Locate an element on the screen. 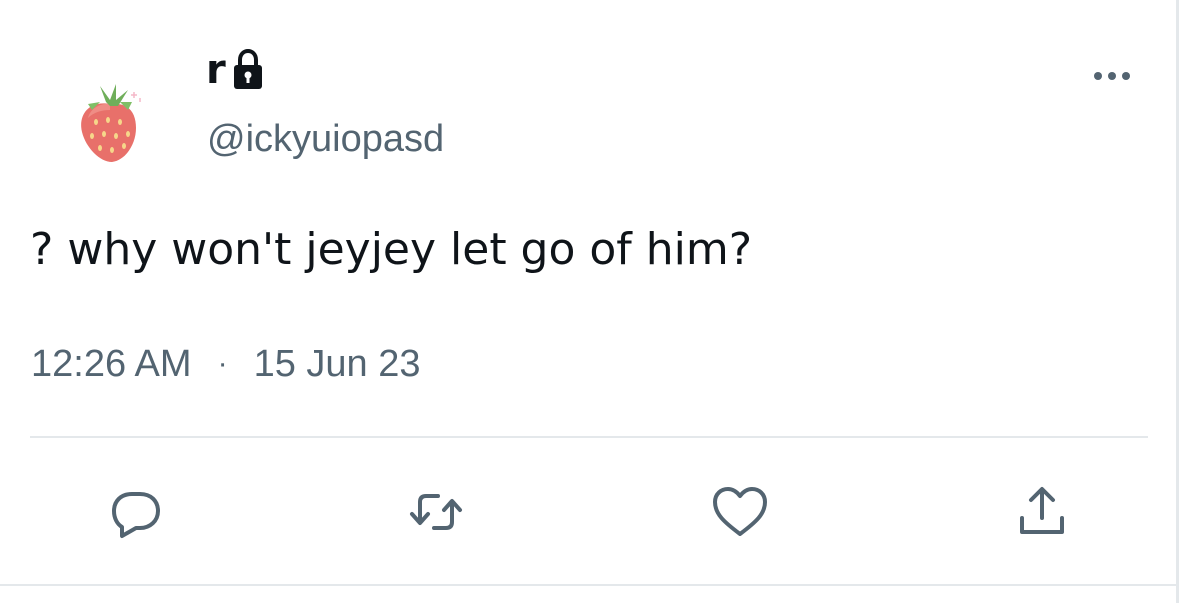  tweet-date: 15 Jun 23 is located at coordinates (337, 364).